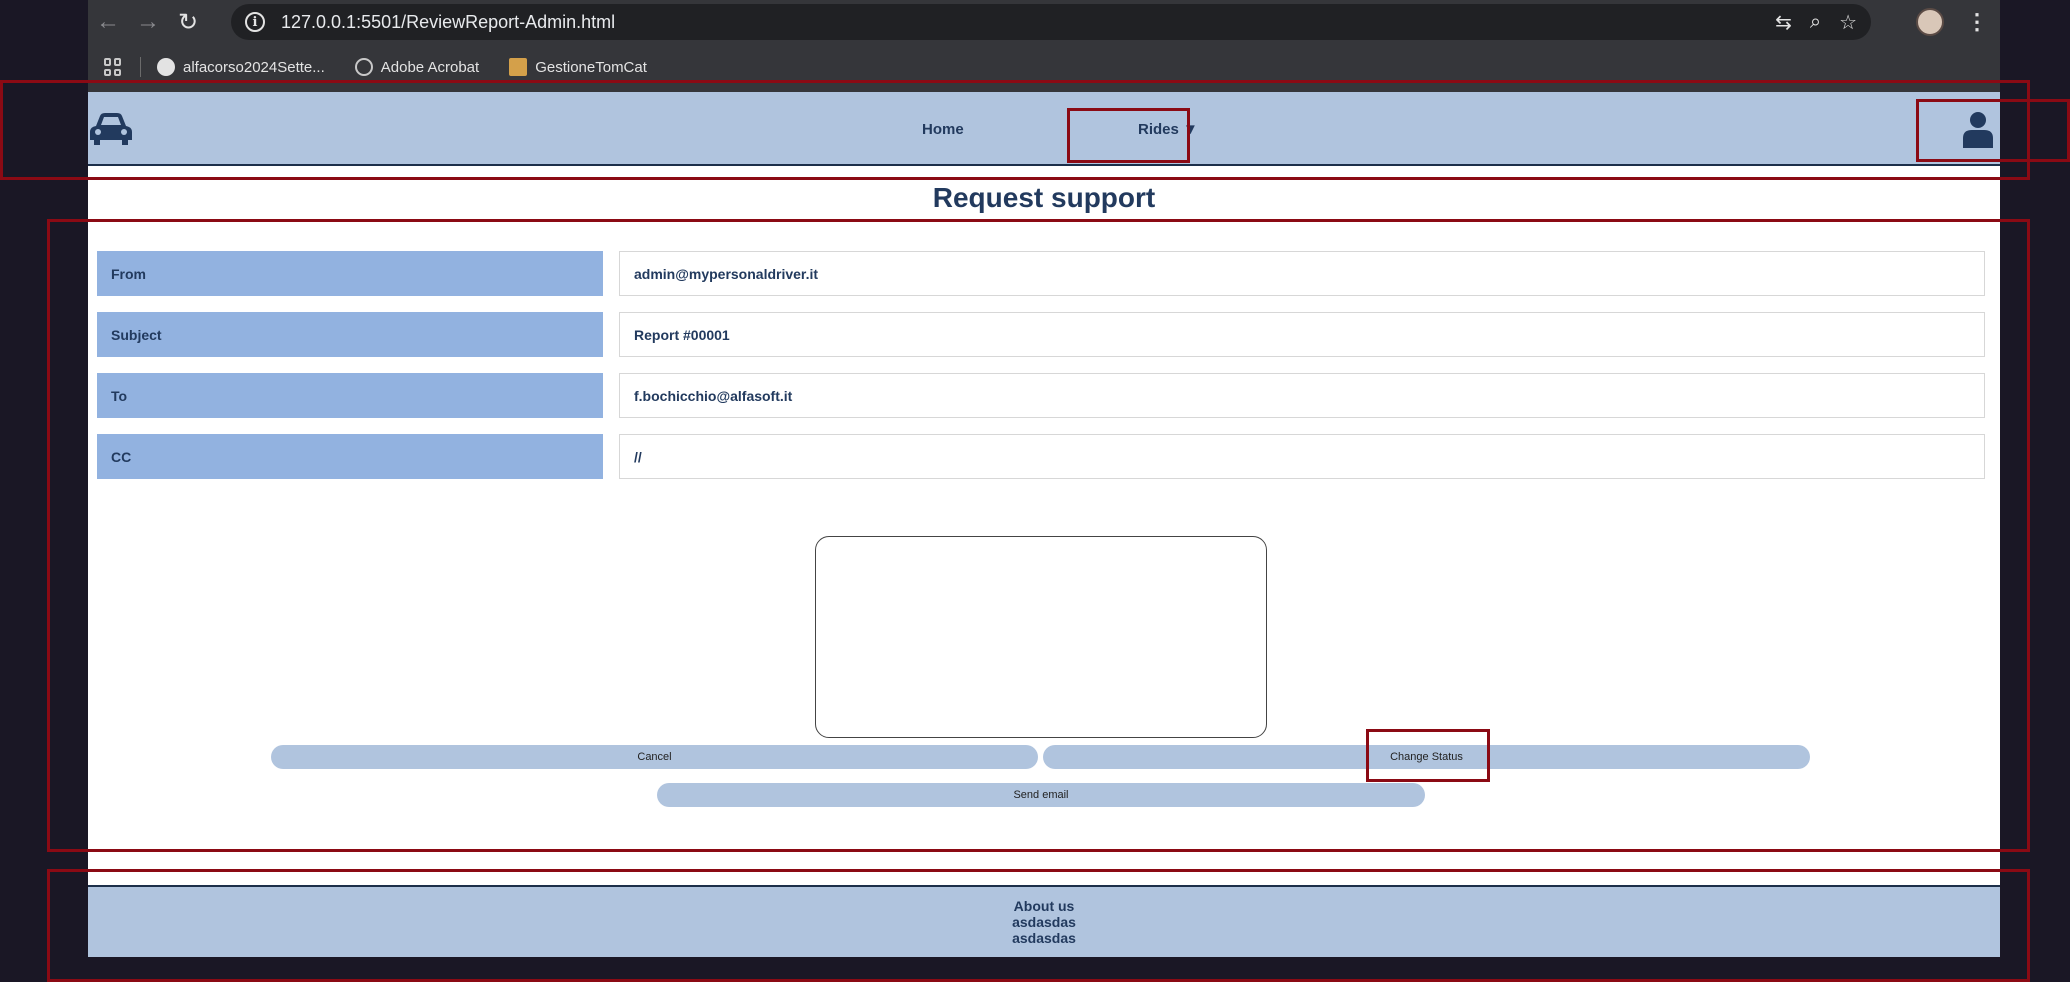 The width and height of the screenshot is (2070, 982). Describe the element at coordinates (448, 22) in the screenshot. I see `address-url: 127.0.0.1:5501/ReviewReport-Admin.html` at that location.